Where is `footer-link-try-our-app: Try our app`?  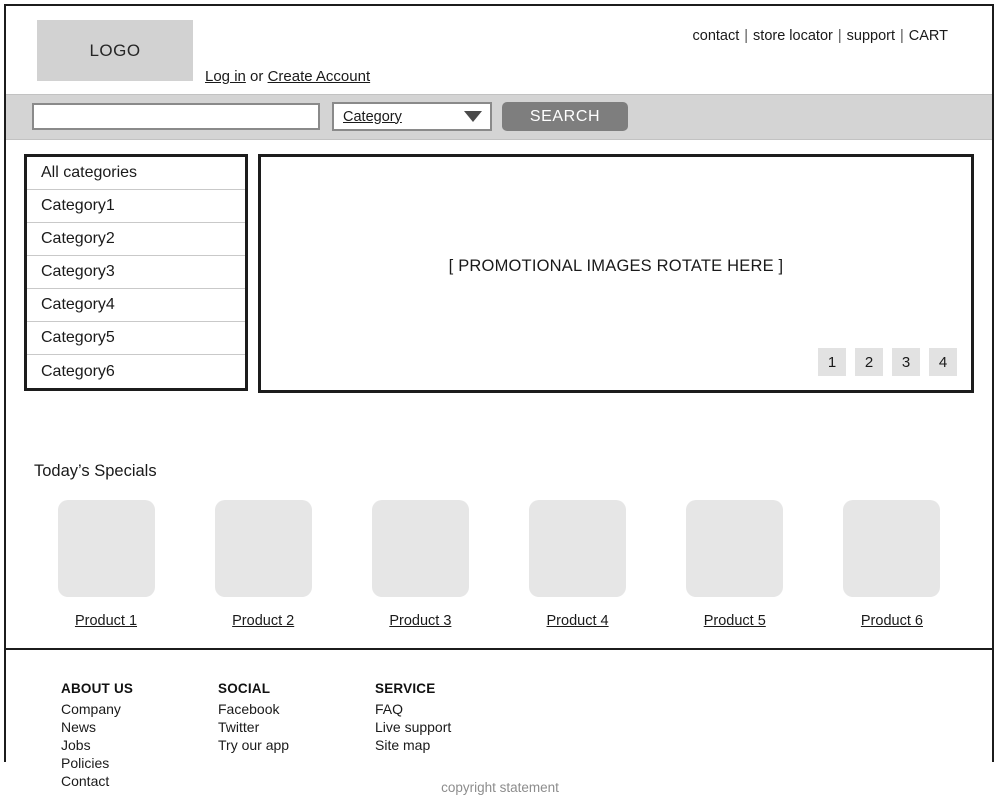
footer-link-try-our-app: Try our app is located at coordinates (296, 745).